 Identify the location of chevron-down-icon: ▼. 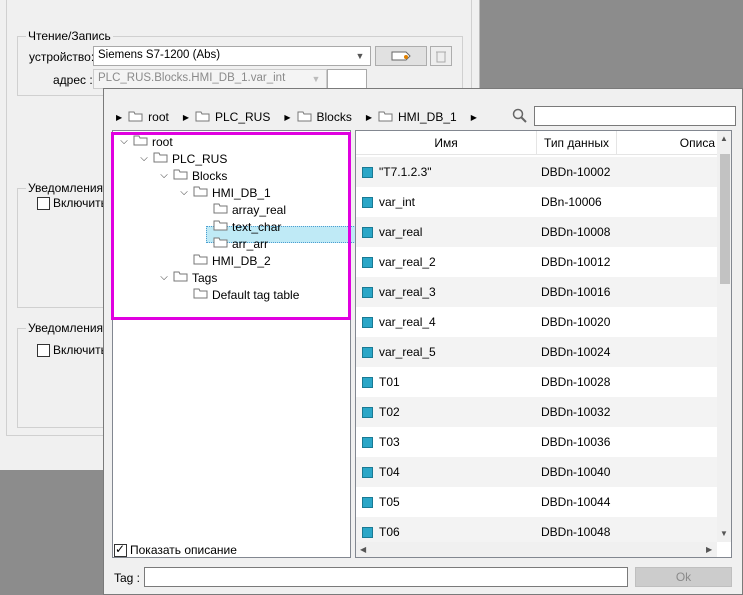
(316, 79).